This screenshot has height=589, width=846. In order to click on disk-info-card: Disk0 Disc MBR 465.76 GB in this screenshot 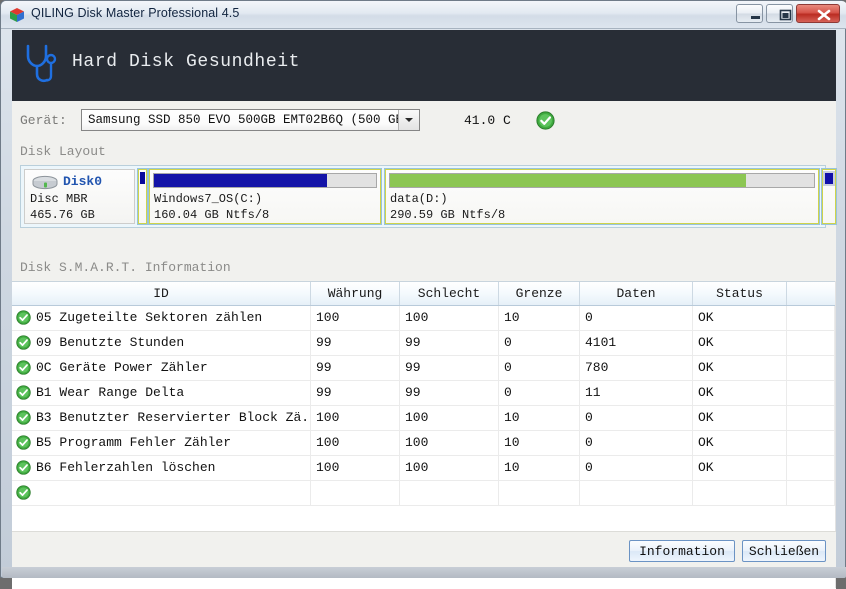, I will do `click(79, 196)`.